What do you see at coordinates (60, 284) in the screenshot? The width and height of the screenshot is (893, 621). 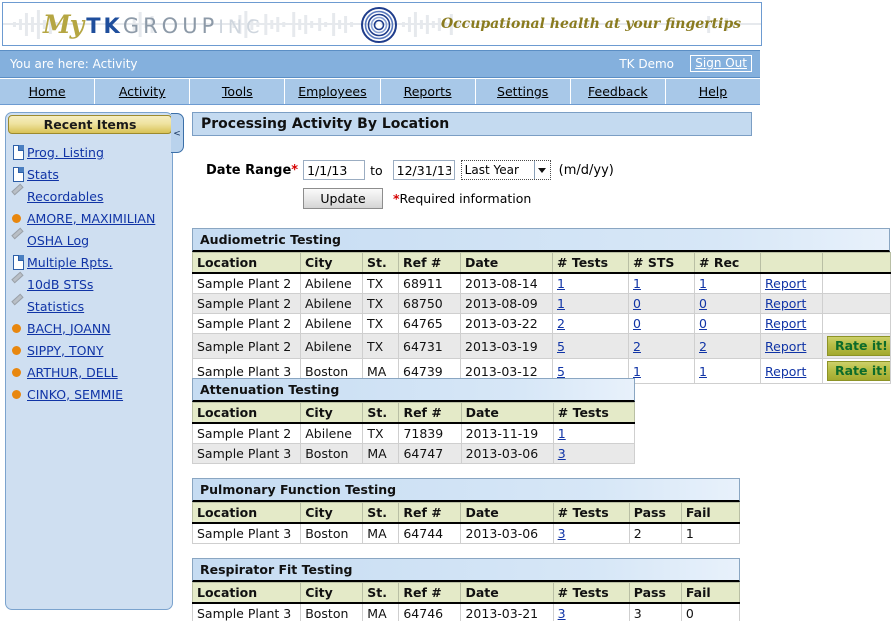 I see `recent-item-label: 10dB STSs` at bounding box center [60, 284].